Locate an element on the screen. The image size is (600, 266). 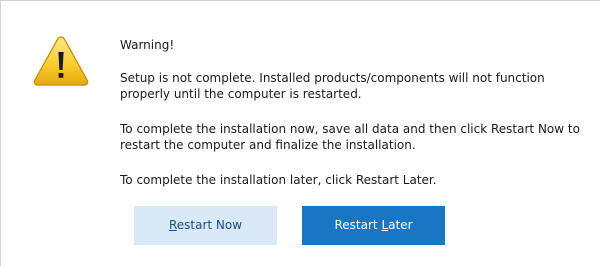
restart-now-button: Restart Now is located at coordinates (205, 225).